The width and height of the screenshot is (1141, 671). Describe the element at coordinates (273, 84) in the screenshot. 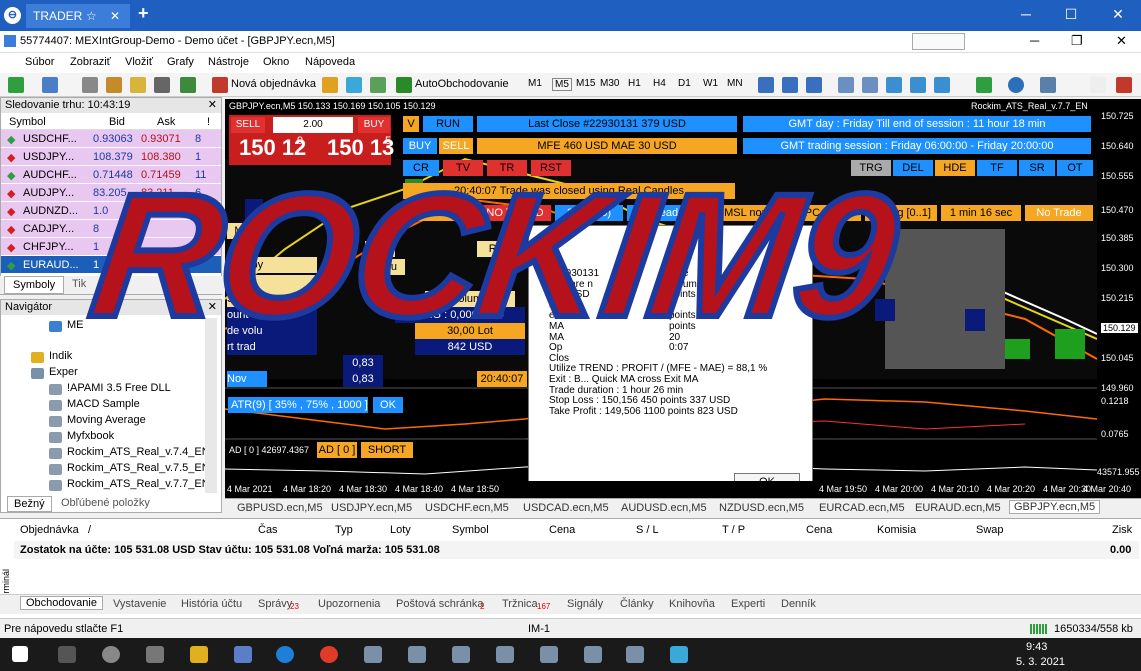

I see `new-order-button: Nová objednávka` at that location.